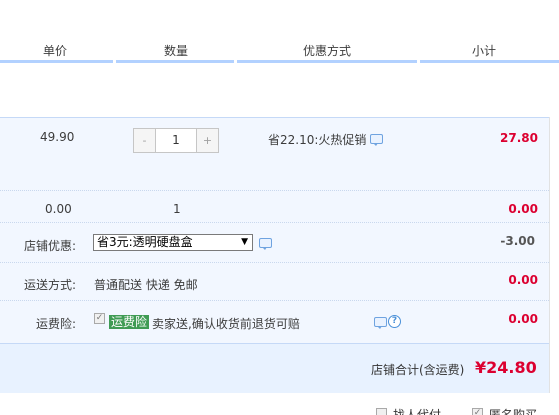  Describe the element at coordinates (523, 209) in the screenshot. I see `gift-subtotal: 0.00` at that location.